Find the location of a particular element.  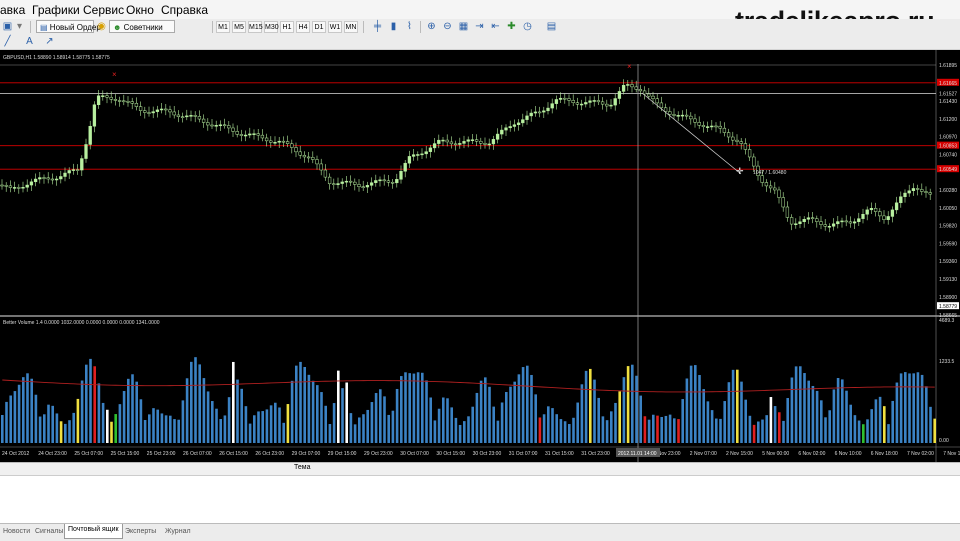

tf-m5: M5 is located at coordinates (239, 27).